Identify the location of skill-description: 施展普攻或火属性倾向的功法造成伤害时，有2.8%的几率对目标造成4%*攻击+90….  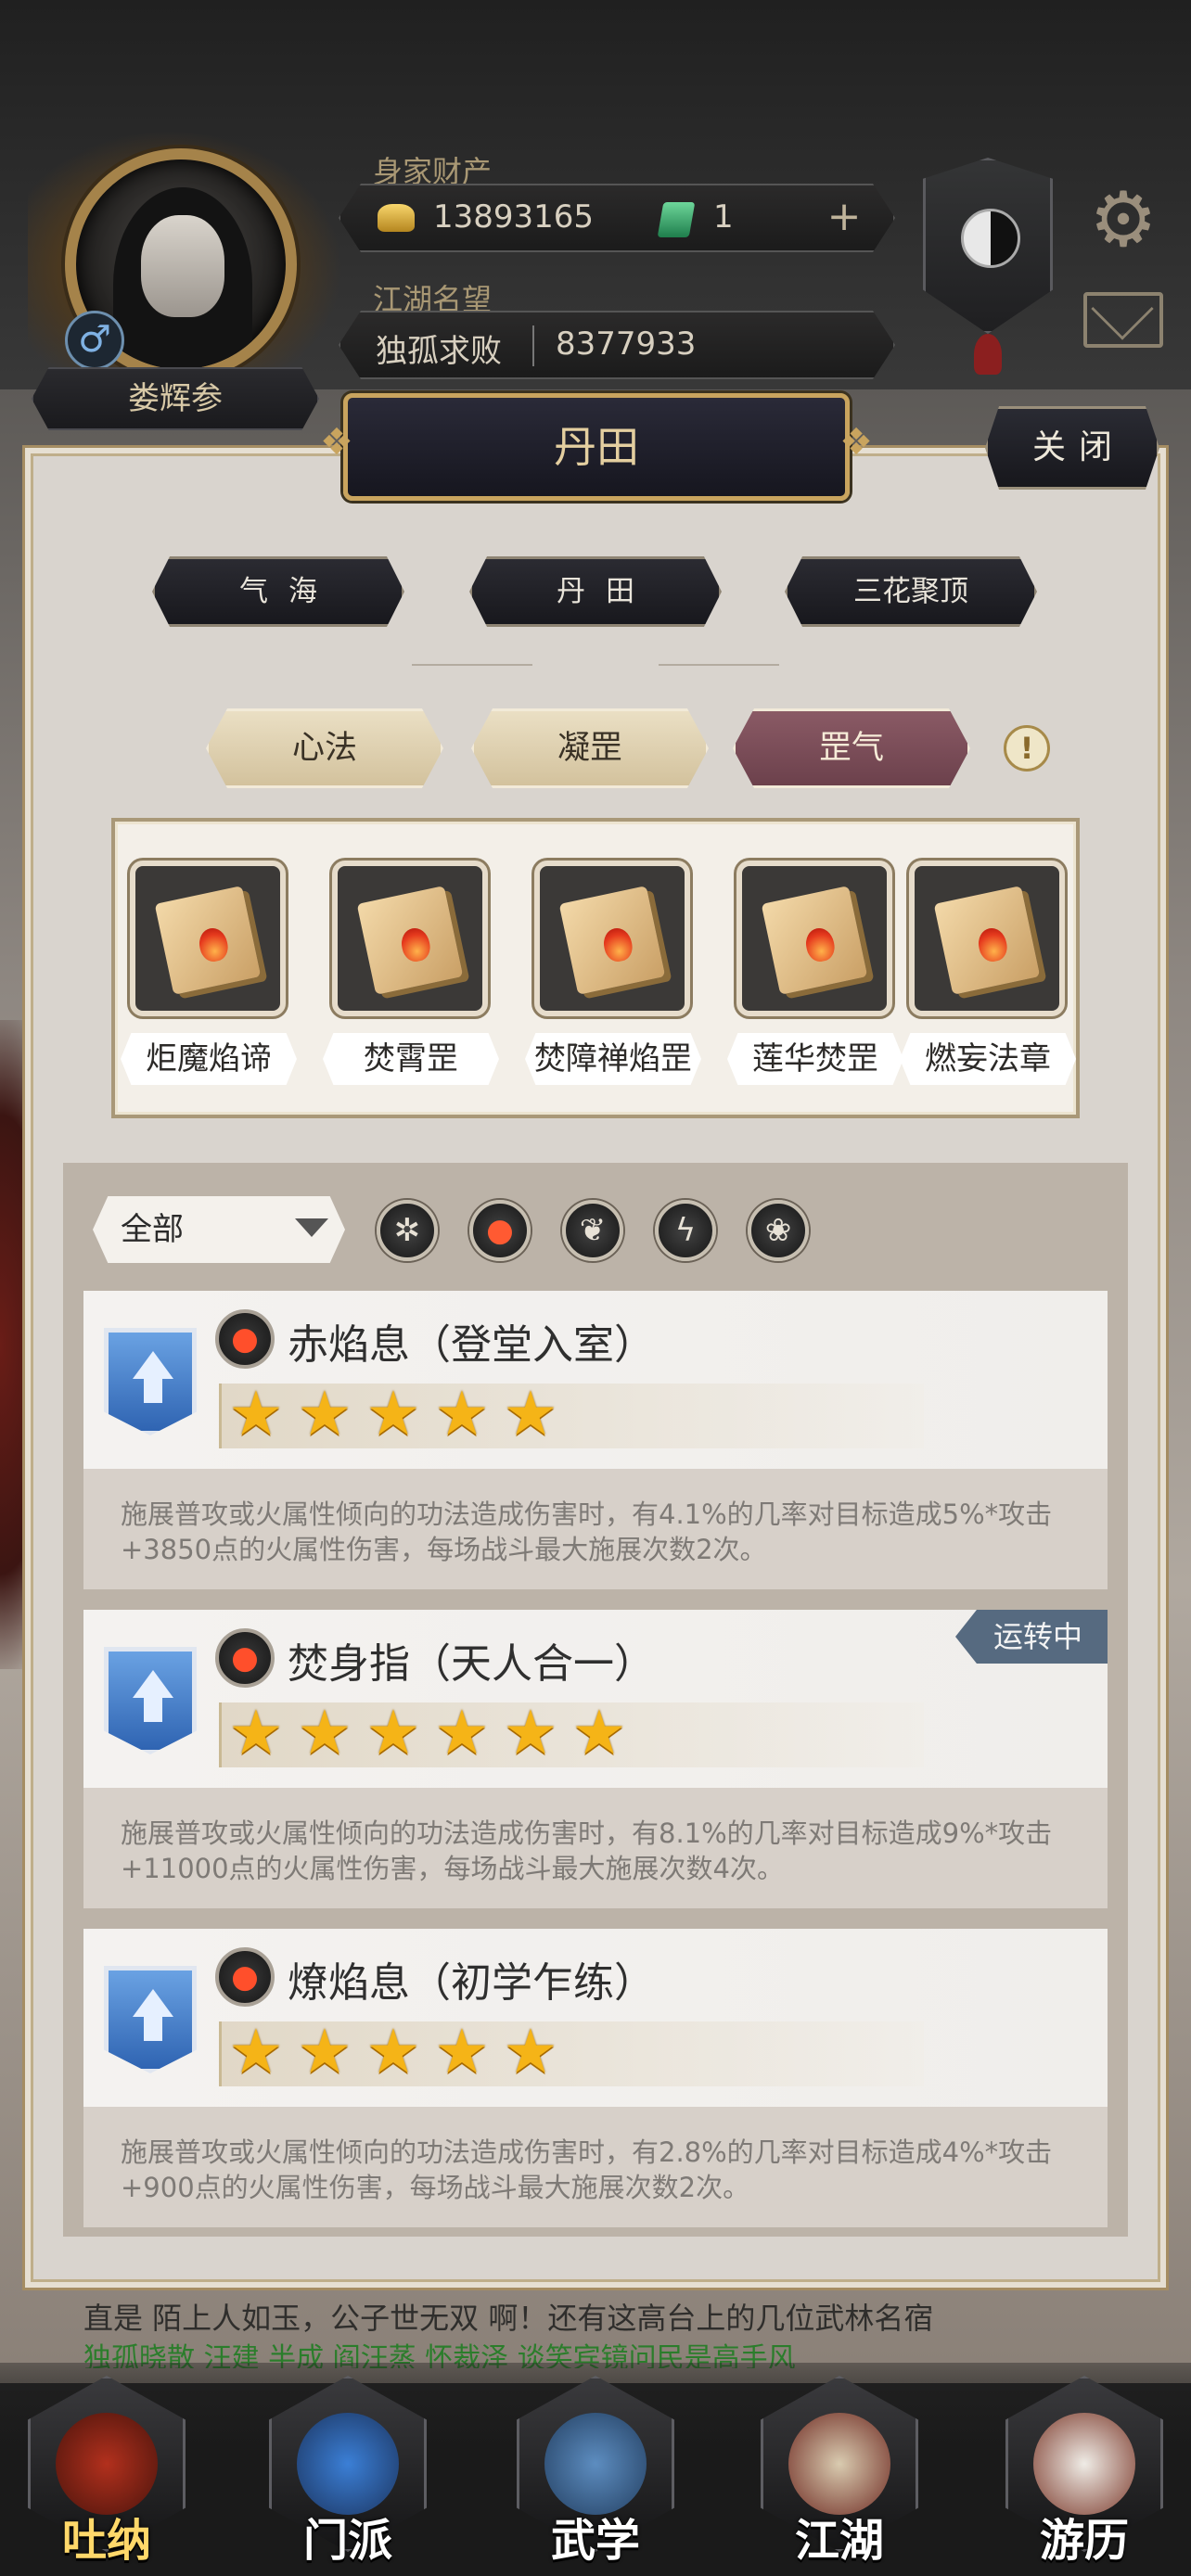
(587, 2169).